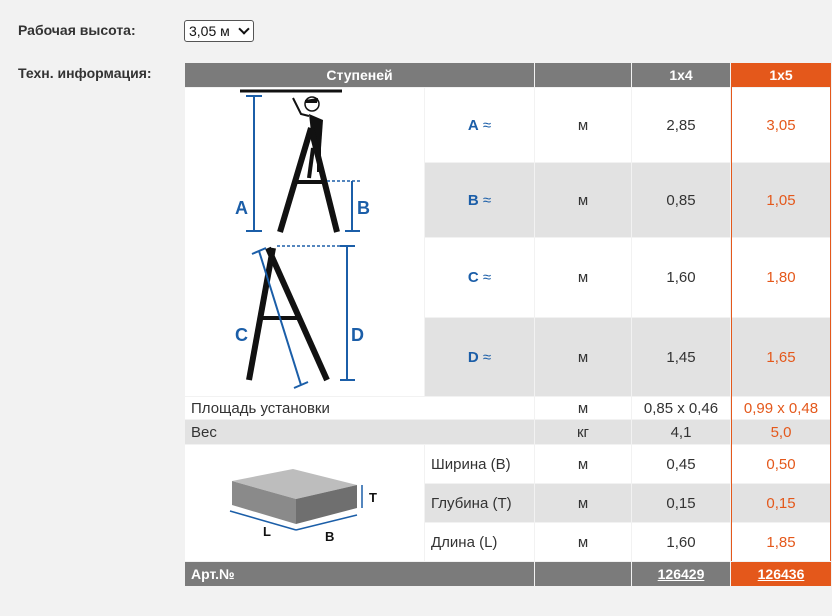 The image size is (832, 616). Describe the element at coordinates (479, 125) in the screenshot. I see `dim-a-label: A ≈` at that location.